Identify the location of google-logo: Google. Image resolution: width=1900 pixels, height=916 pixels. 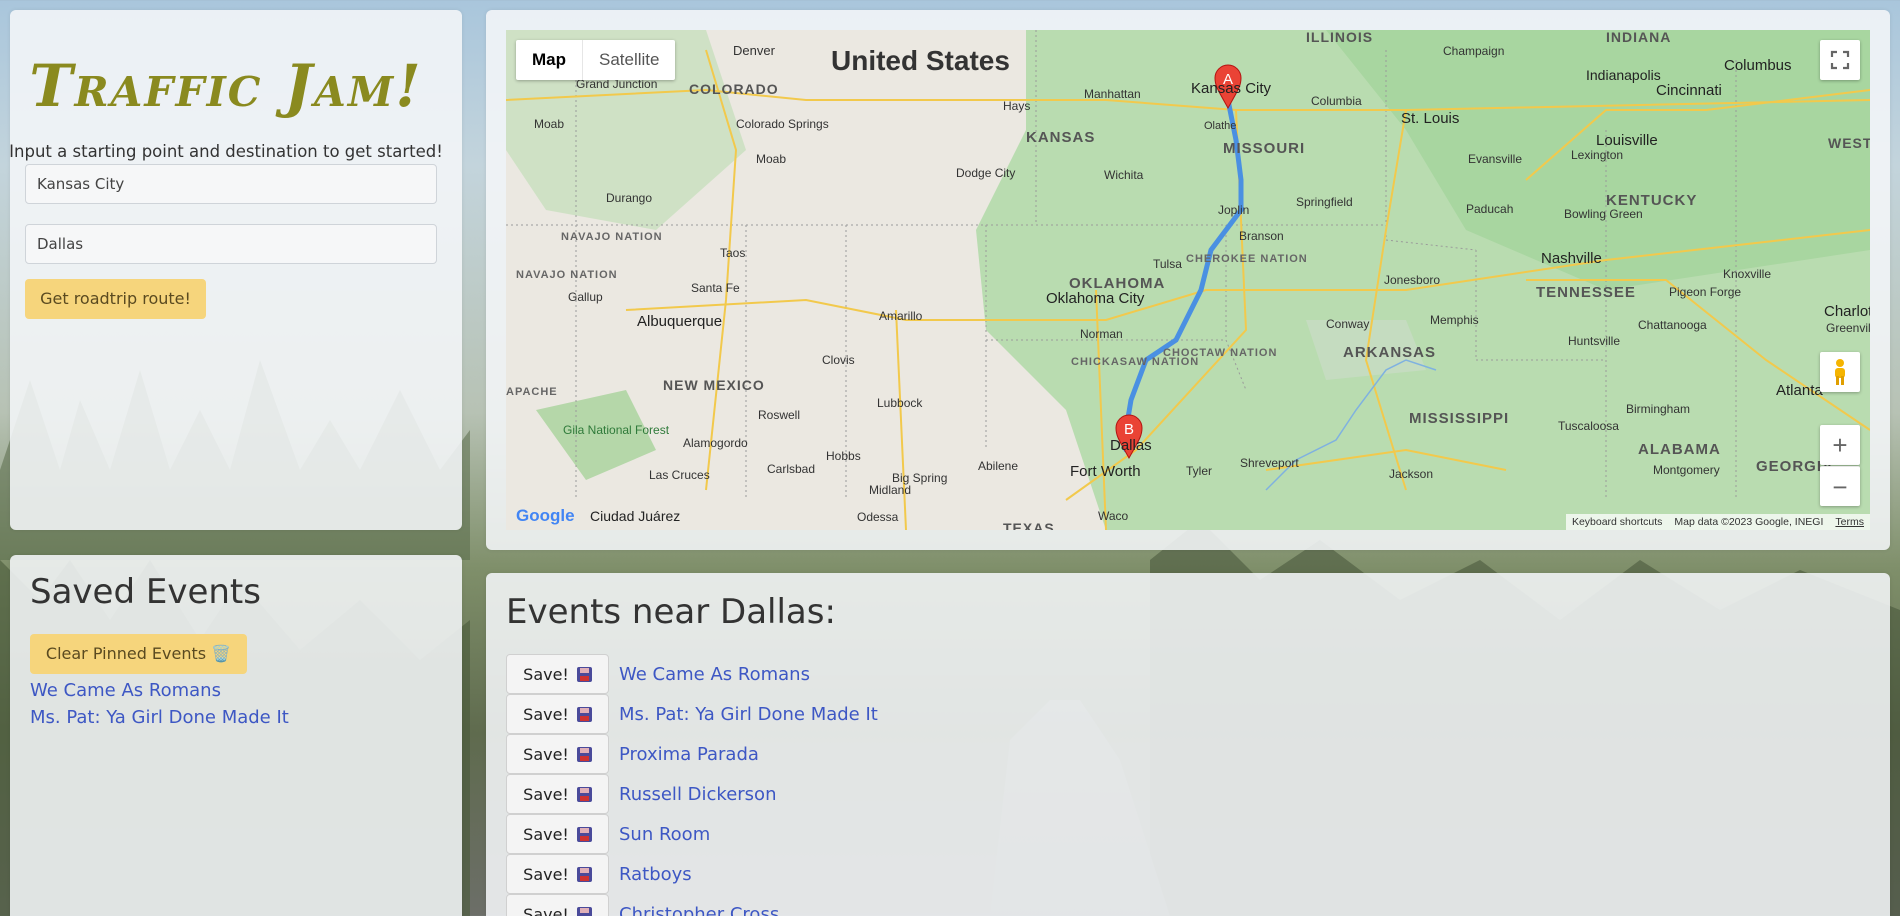
(545, 516).